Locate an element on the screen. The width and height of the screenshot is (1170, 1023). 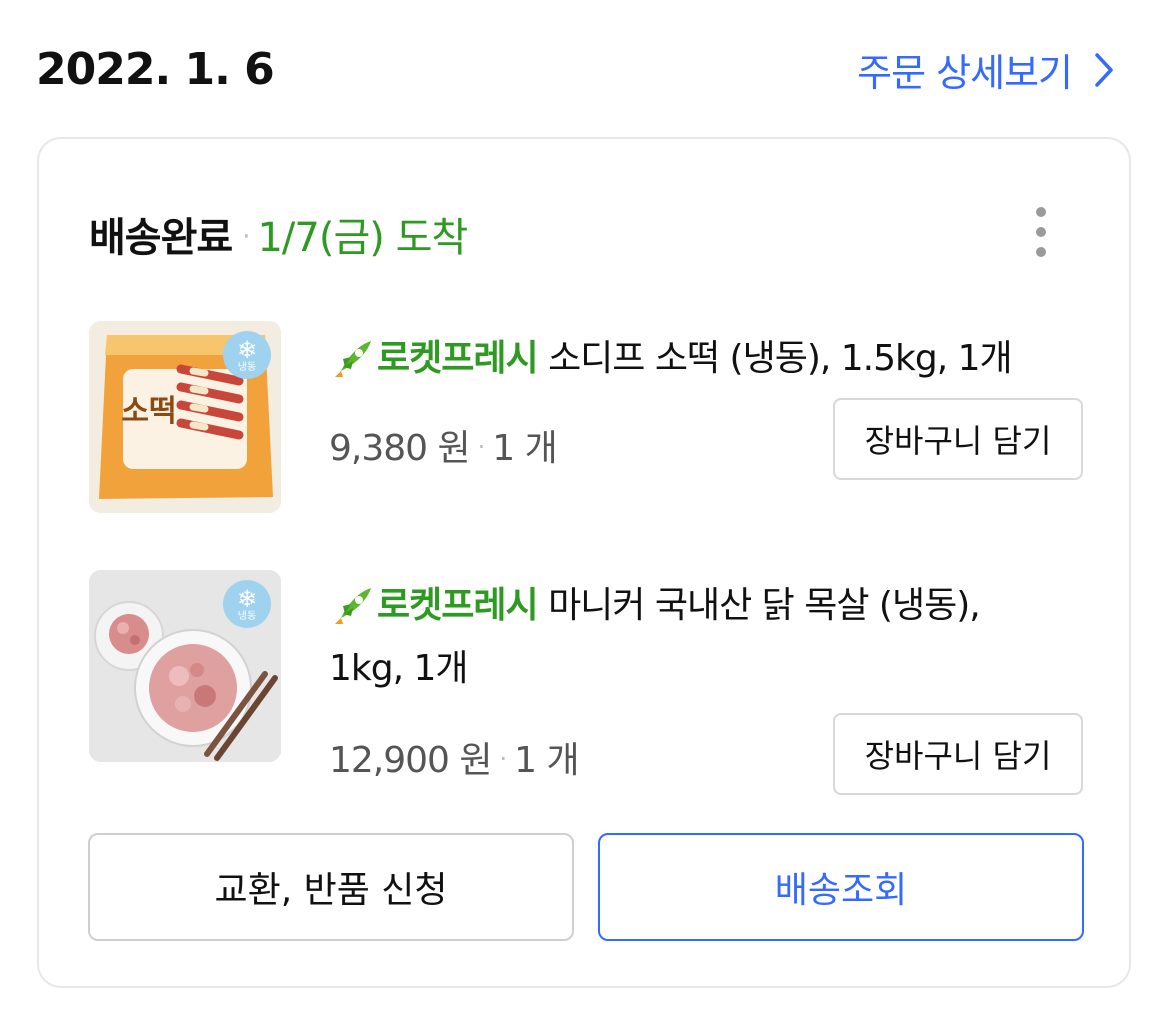
delivery-status: 배송완료 · 1/7(금) 도착 is located at coordinates (278, 234).